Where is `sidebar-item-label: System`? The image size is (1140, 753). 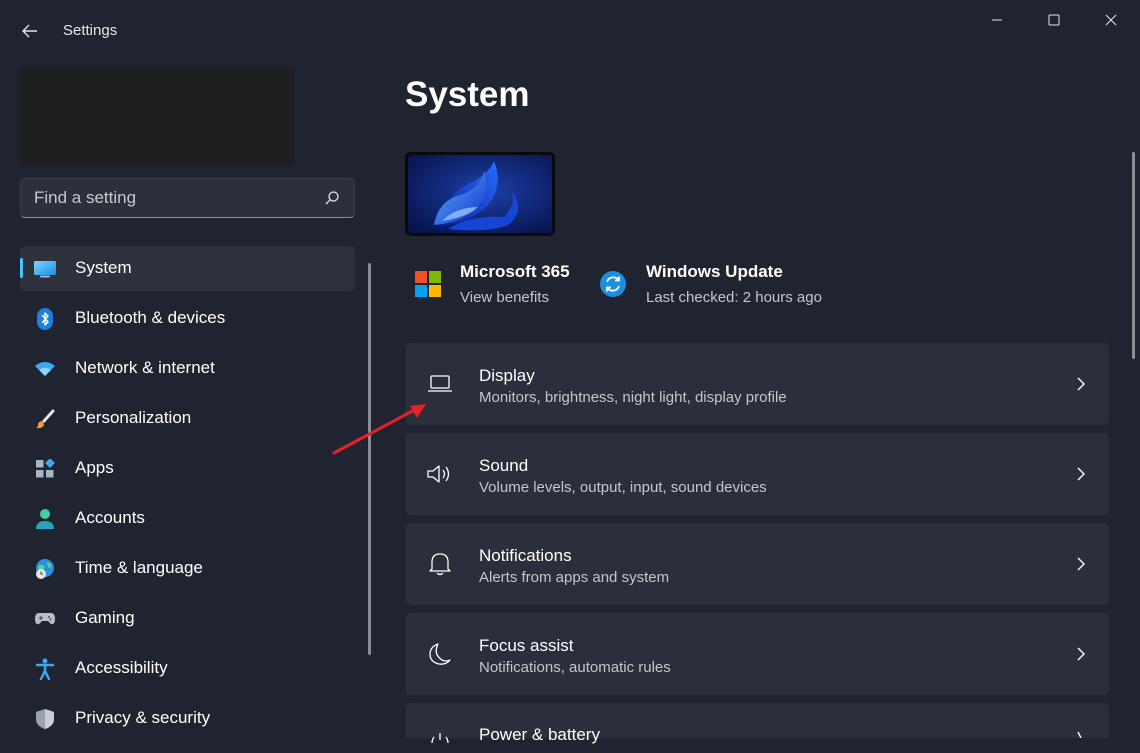
sidebar-item-label: System is located at coordinates (103, 267).